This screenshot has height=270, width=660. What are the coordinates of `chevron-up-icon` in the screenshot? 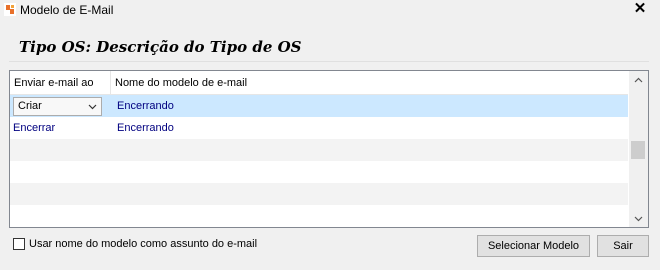 It's located at (638, 79).